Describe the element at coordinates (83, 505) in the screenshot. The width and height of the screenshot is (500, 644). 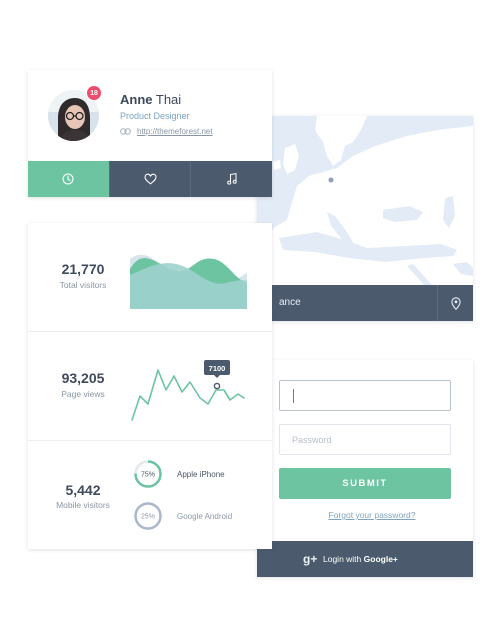
I see `mobile-visitors-label: Mobile visitors` at that location.